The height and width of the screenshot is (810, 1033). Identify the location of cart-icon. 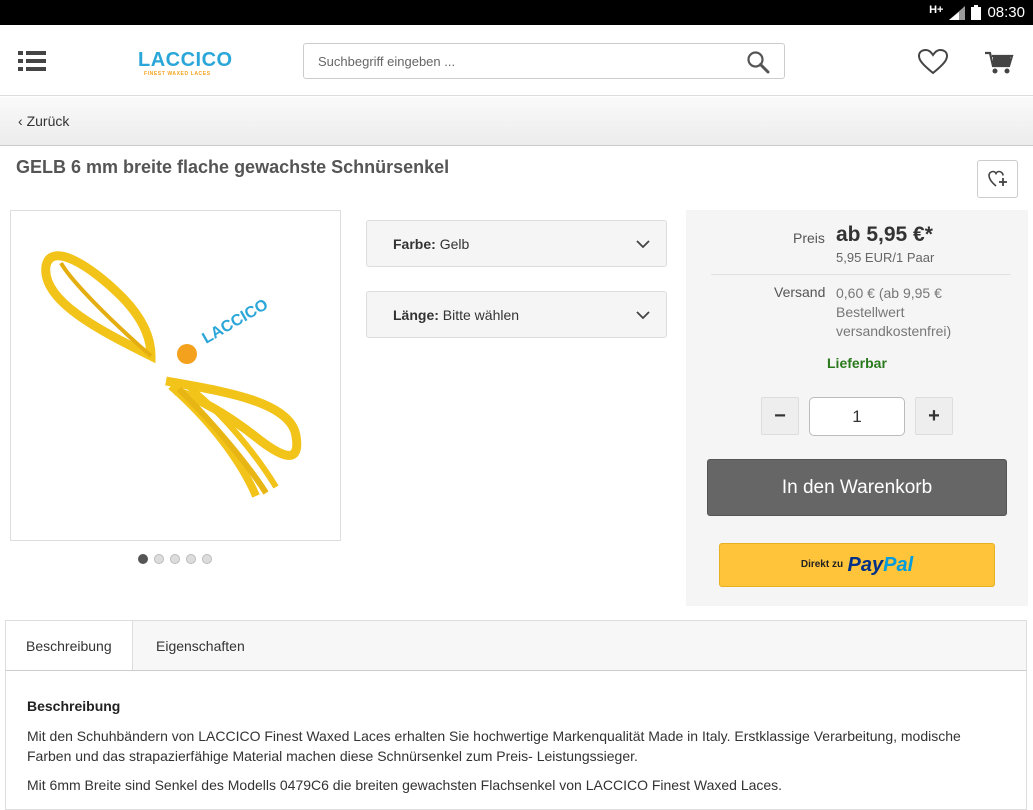
(999, 62).